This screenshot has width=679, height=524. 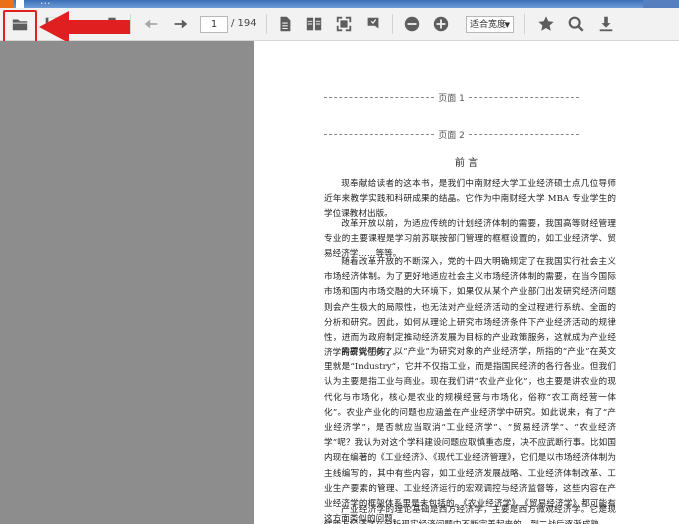 What do you see at coordinates (373, 24) in the screenshot?
I see `bookmark-icon` at bounding box center [373, 24].